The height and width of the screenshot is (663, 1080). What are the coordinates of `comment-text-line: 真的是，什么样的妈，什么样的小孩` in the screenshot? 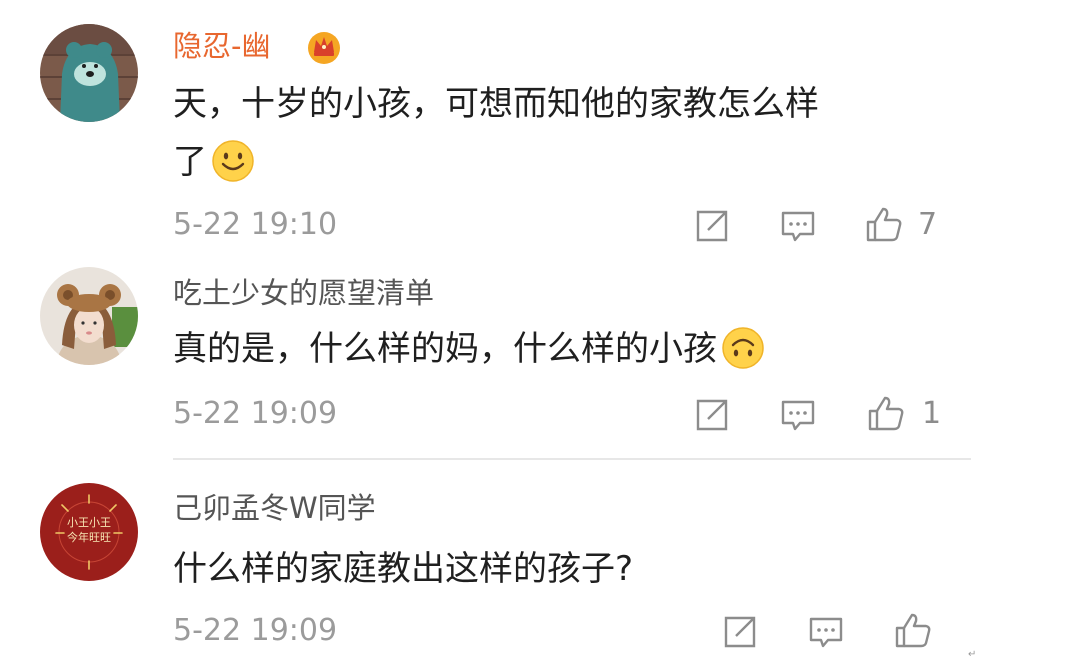 It's located at (469, 349).